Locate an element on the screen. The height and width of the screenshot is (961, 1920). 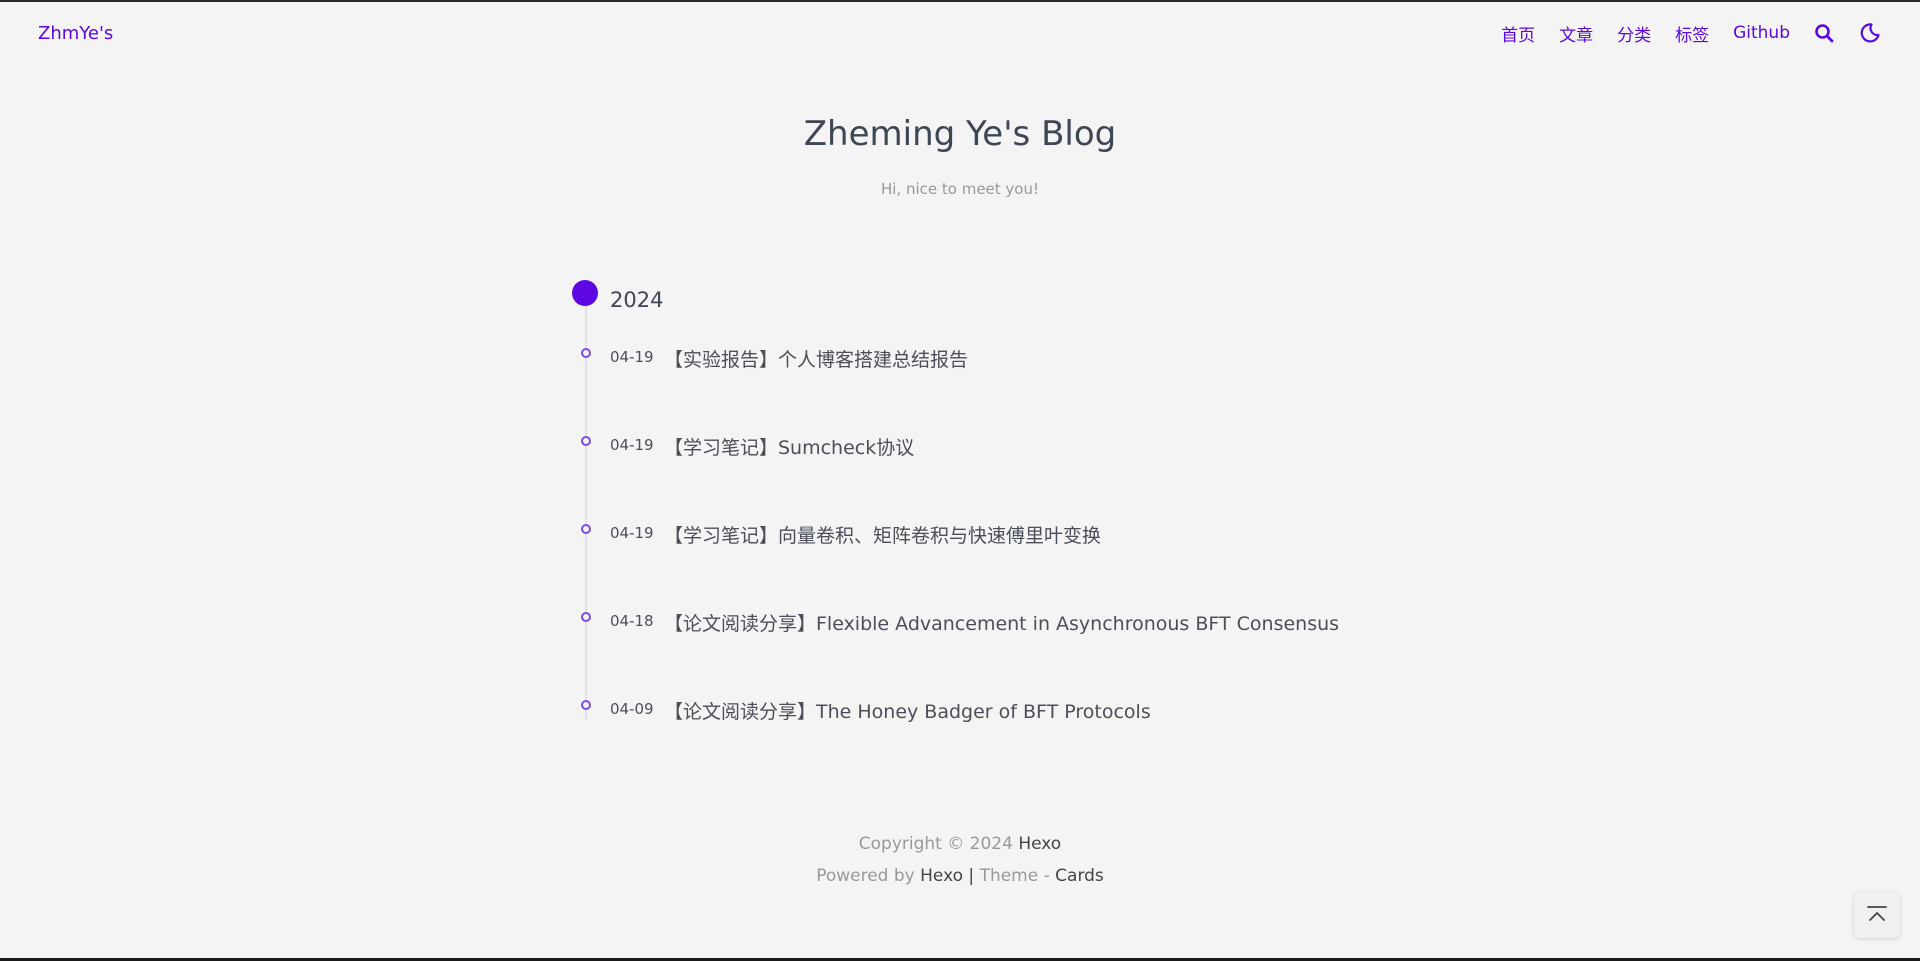
nav-link-github: Github is located at coordinates (1761, 33).